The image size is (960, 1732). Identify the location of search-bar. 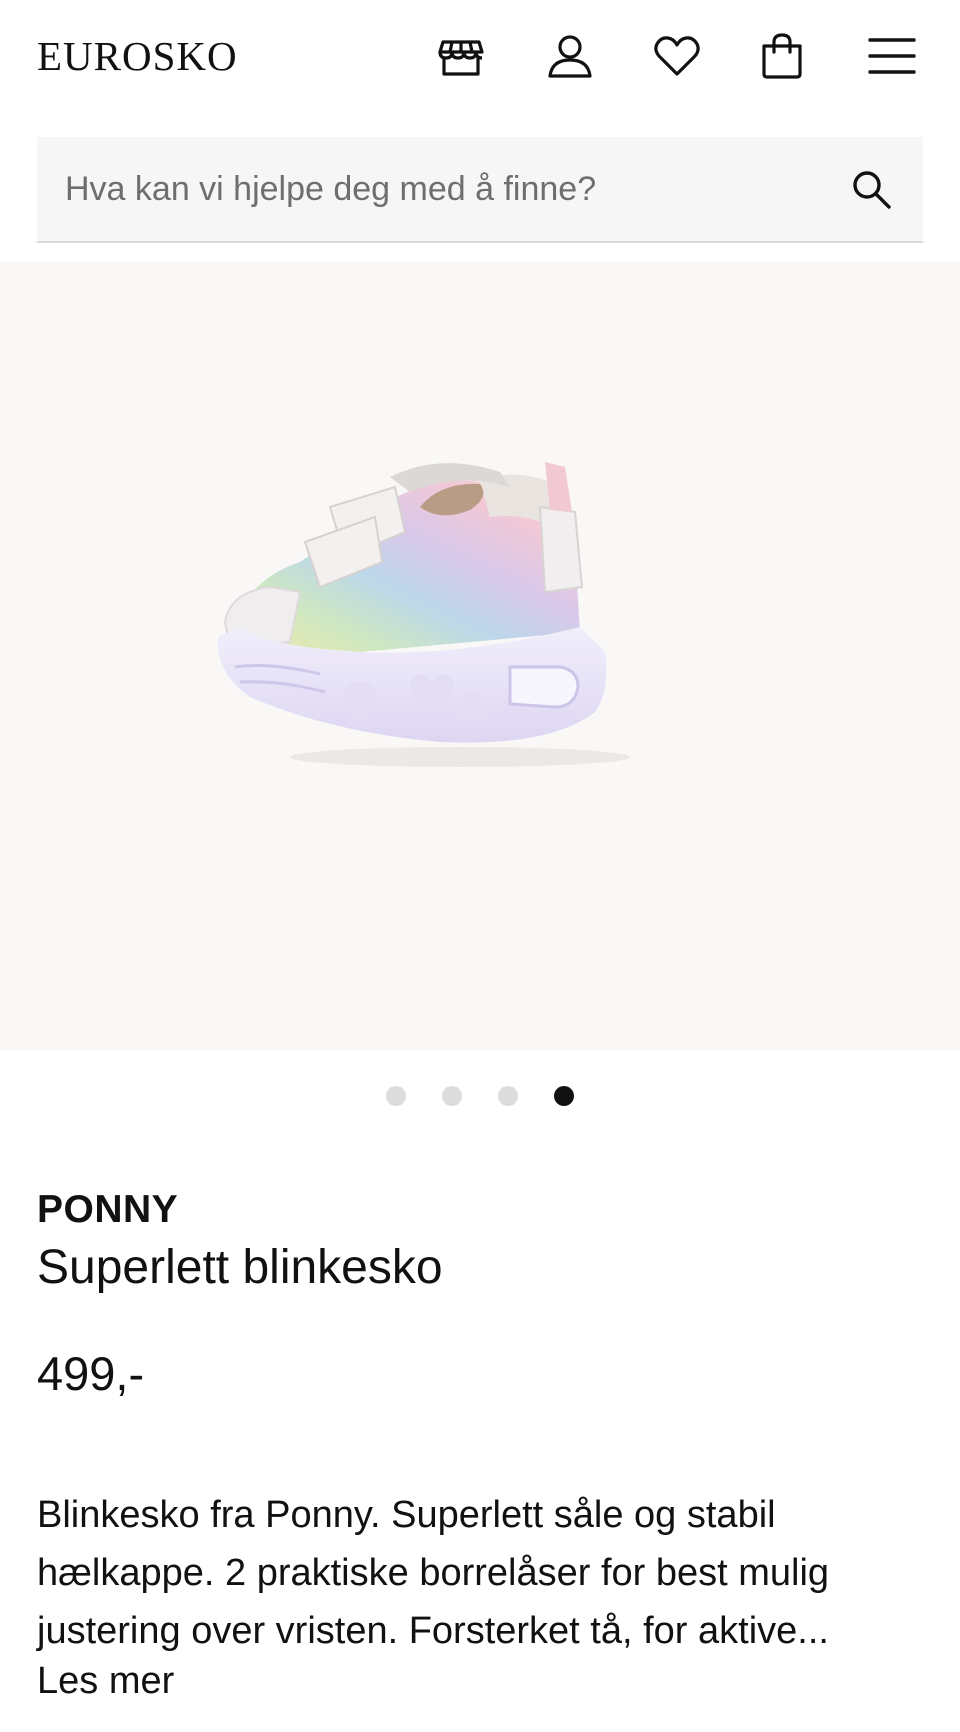
(480, 190).